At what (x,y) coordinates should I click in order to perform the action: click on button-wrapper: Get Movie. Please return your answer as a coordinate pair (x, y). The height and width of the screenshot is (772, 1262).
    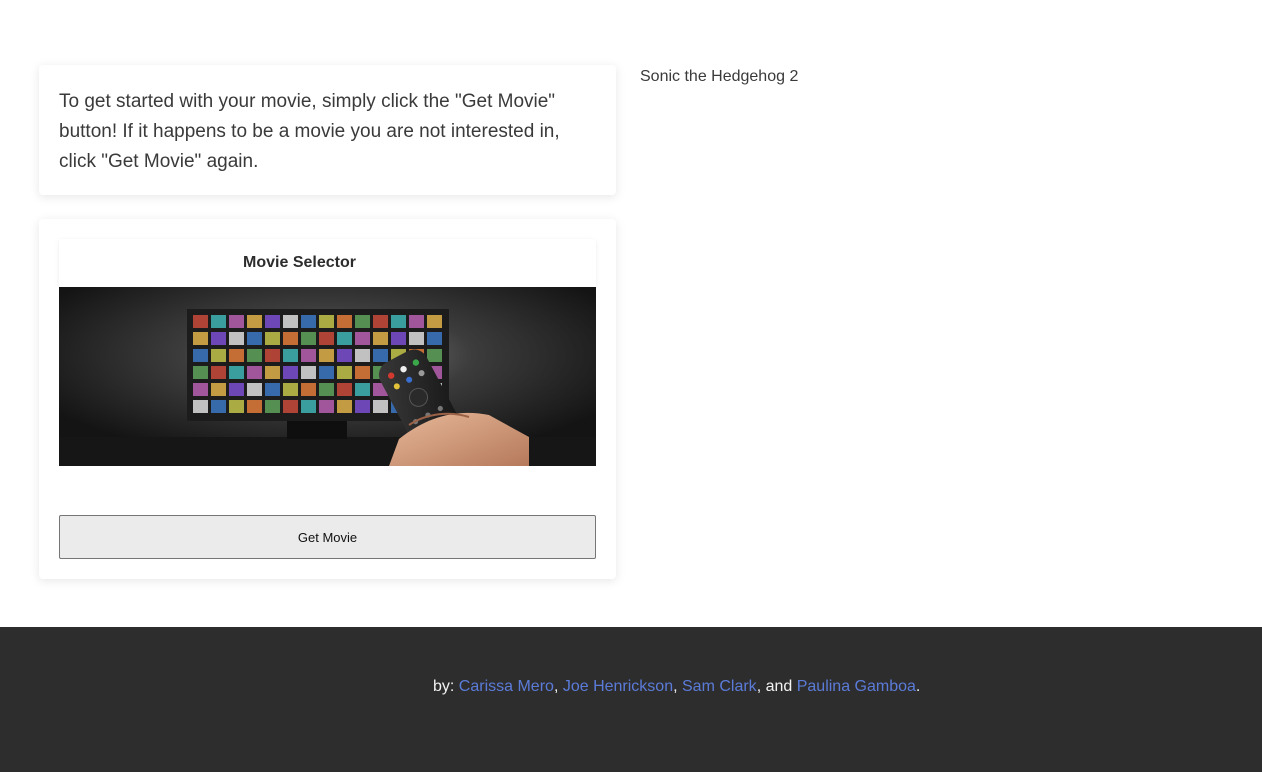
    Looking at the image, I should click on (327, 537).